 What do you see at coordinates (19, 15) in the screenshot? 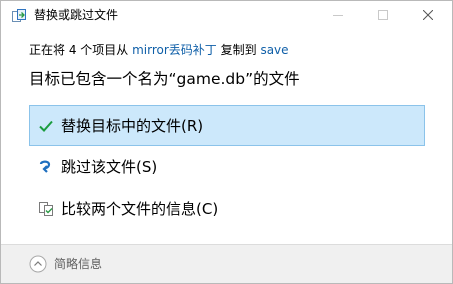
I see `copy-files-icon` at bounding box center [19, 15].